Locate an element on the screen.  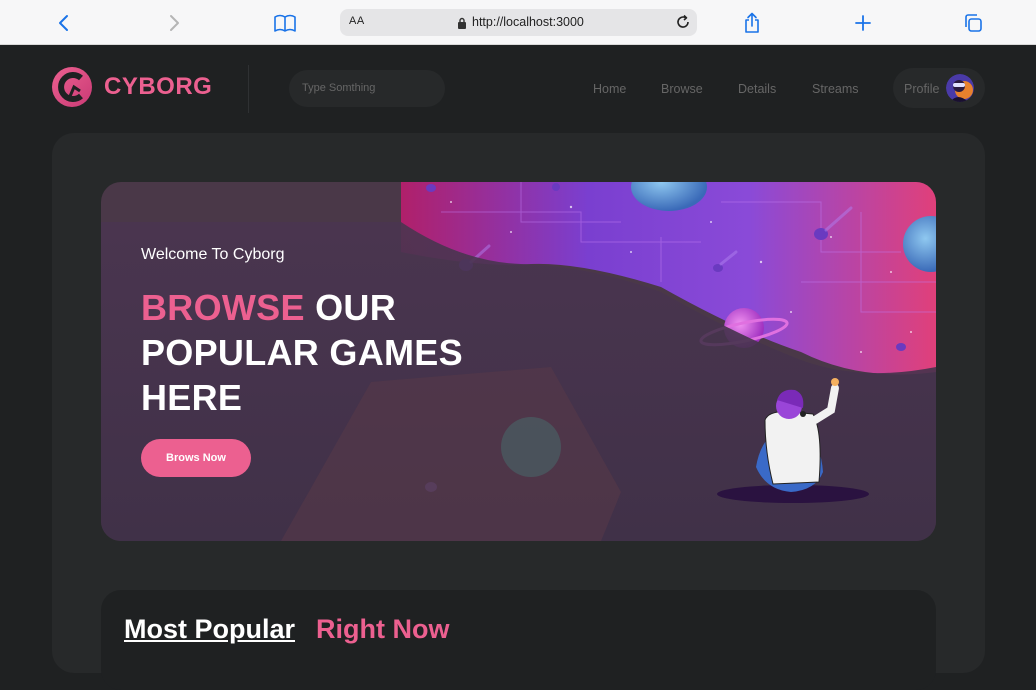
headline-line3: HERE is located at coordinates (192, 397).